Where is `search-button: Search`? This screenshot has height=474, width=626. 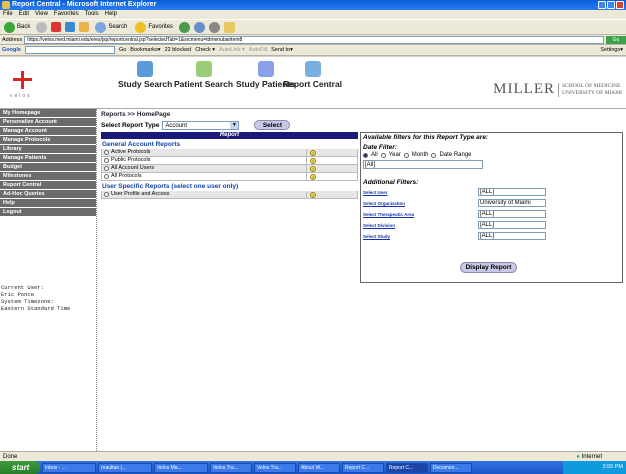
search-button: Search is located at coordinates (111, 27).